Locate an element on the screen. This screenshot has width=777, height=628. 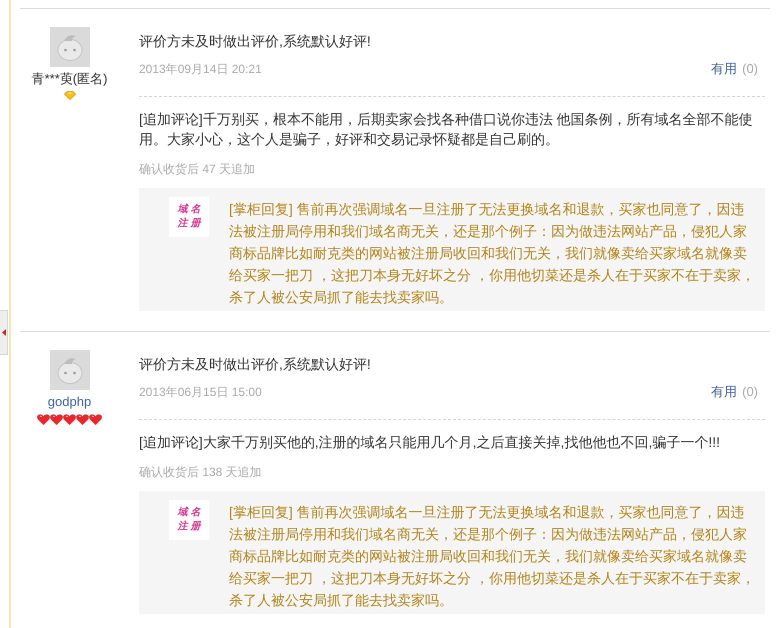
reviewer-name-link: godphp is located at coordinates (70, 402).